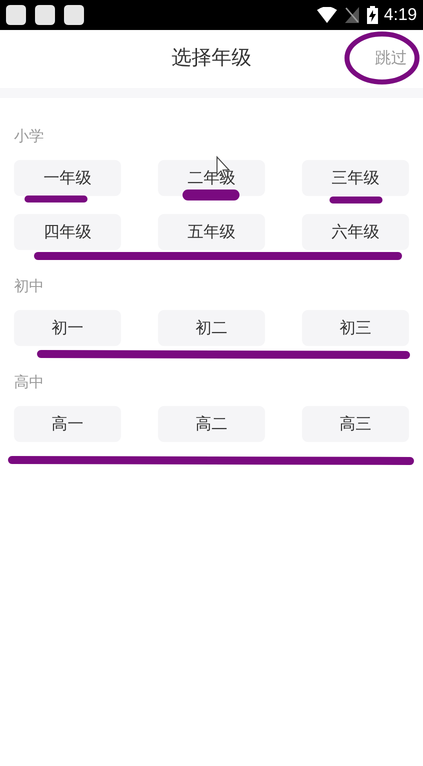  I want to click on section-label: 初中, so click(29, 286).